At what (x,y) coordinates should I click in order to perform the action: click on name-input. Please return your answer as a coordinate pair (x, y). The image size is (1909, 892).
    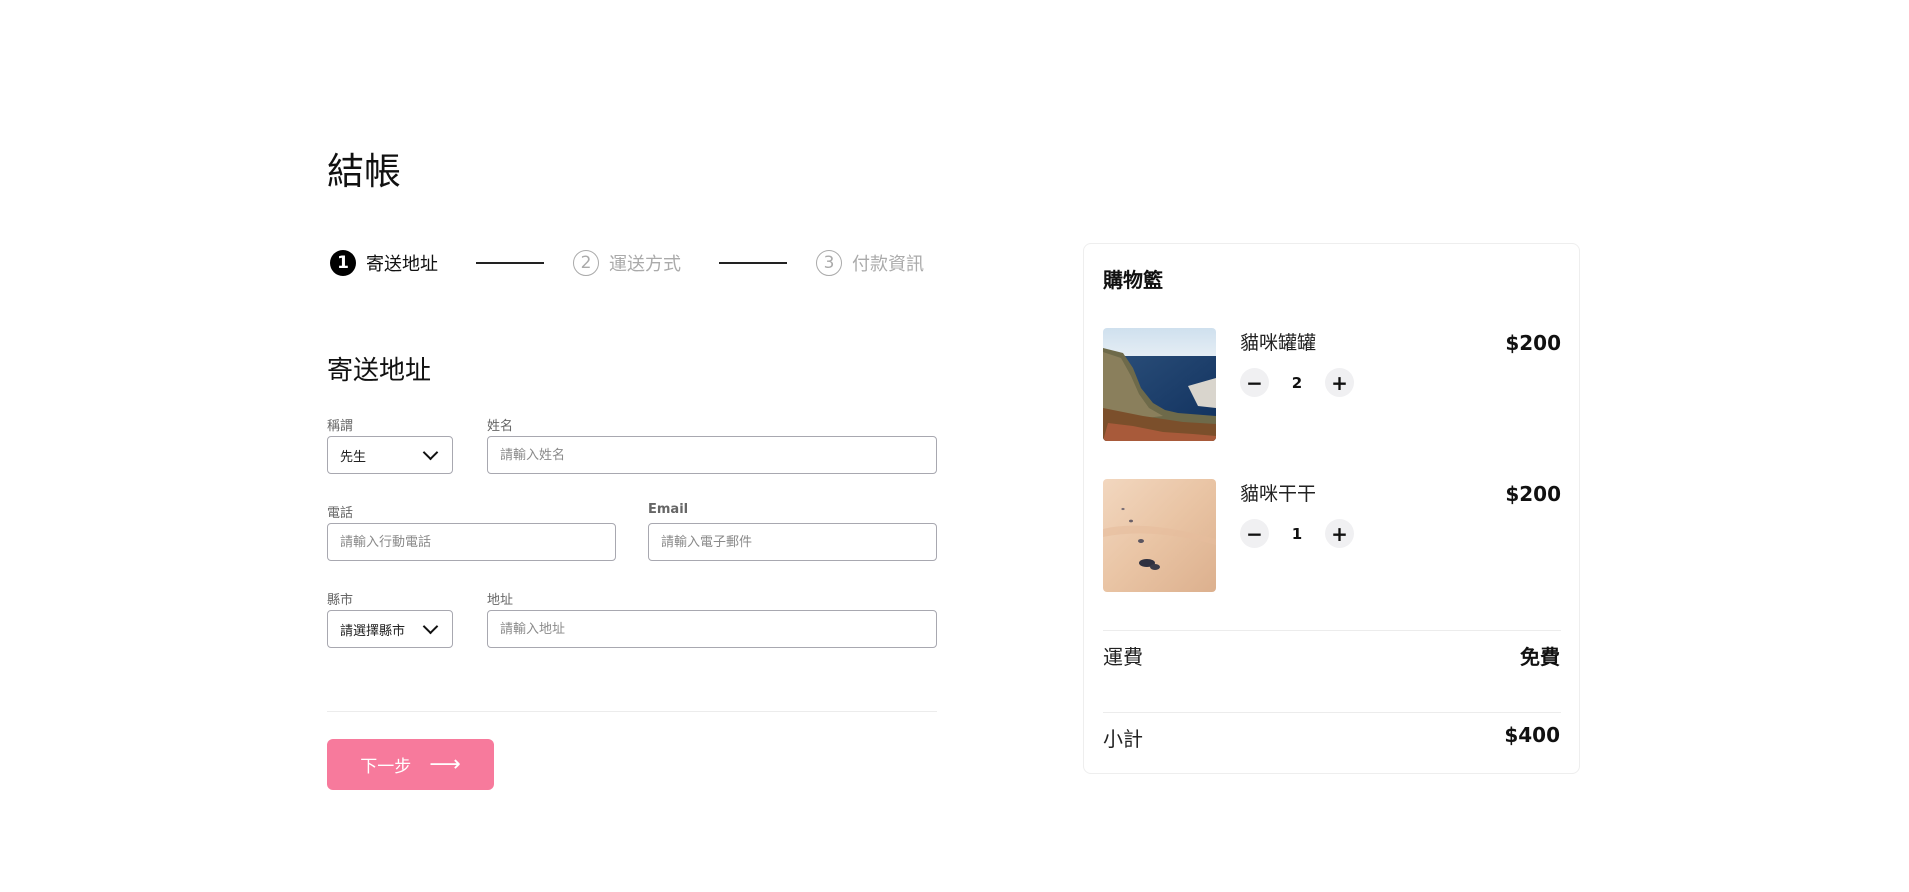
    Looking at the image, I should click on (712, 455).